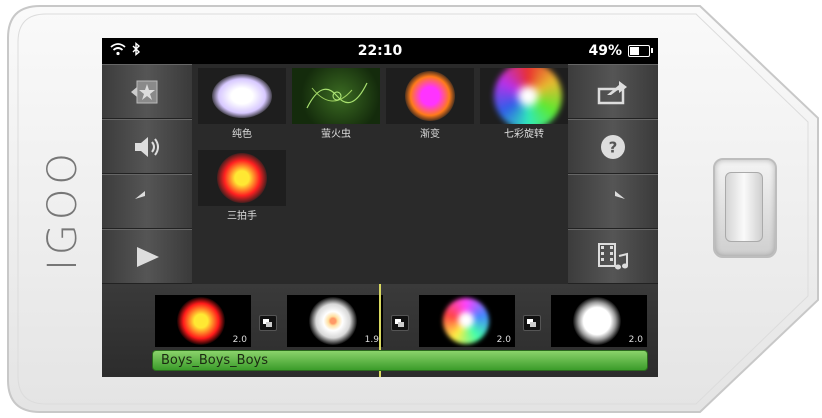  I want to click on effect-tile: 萤火虫, so click(336, 106).